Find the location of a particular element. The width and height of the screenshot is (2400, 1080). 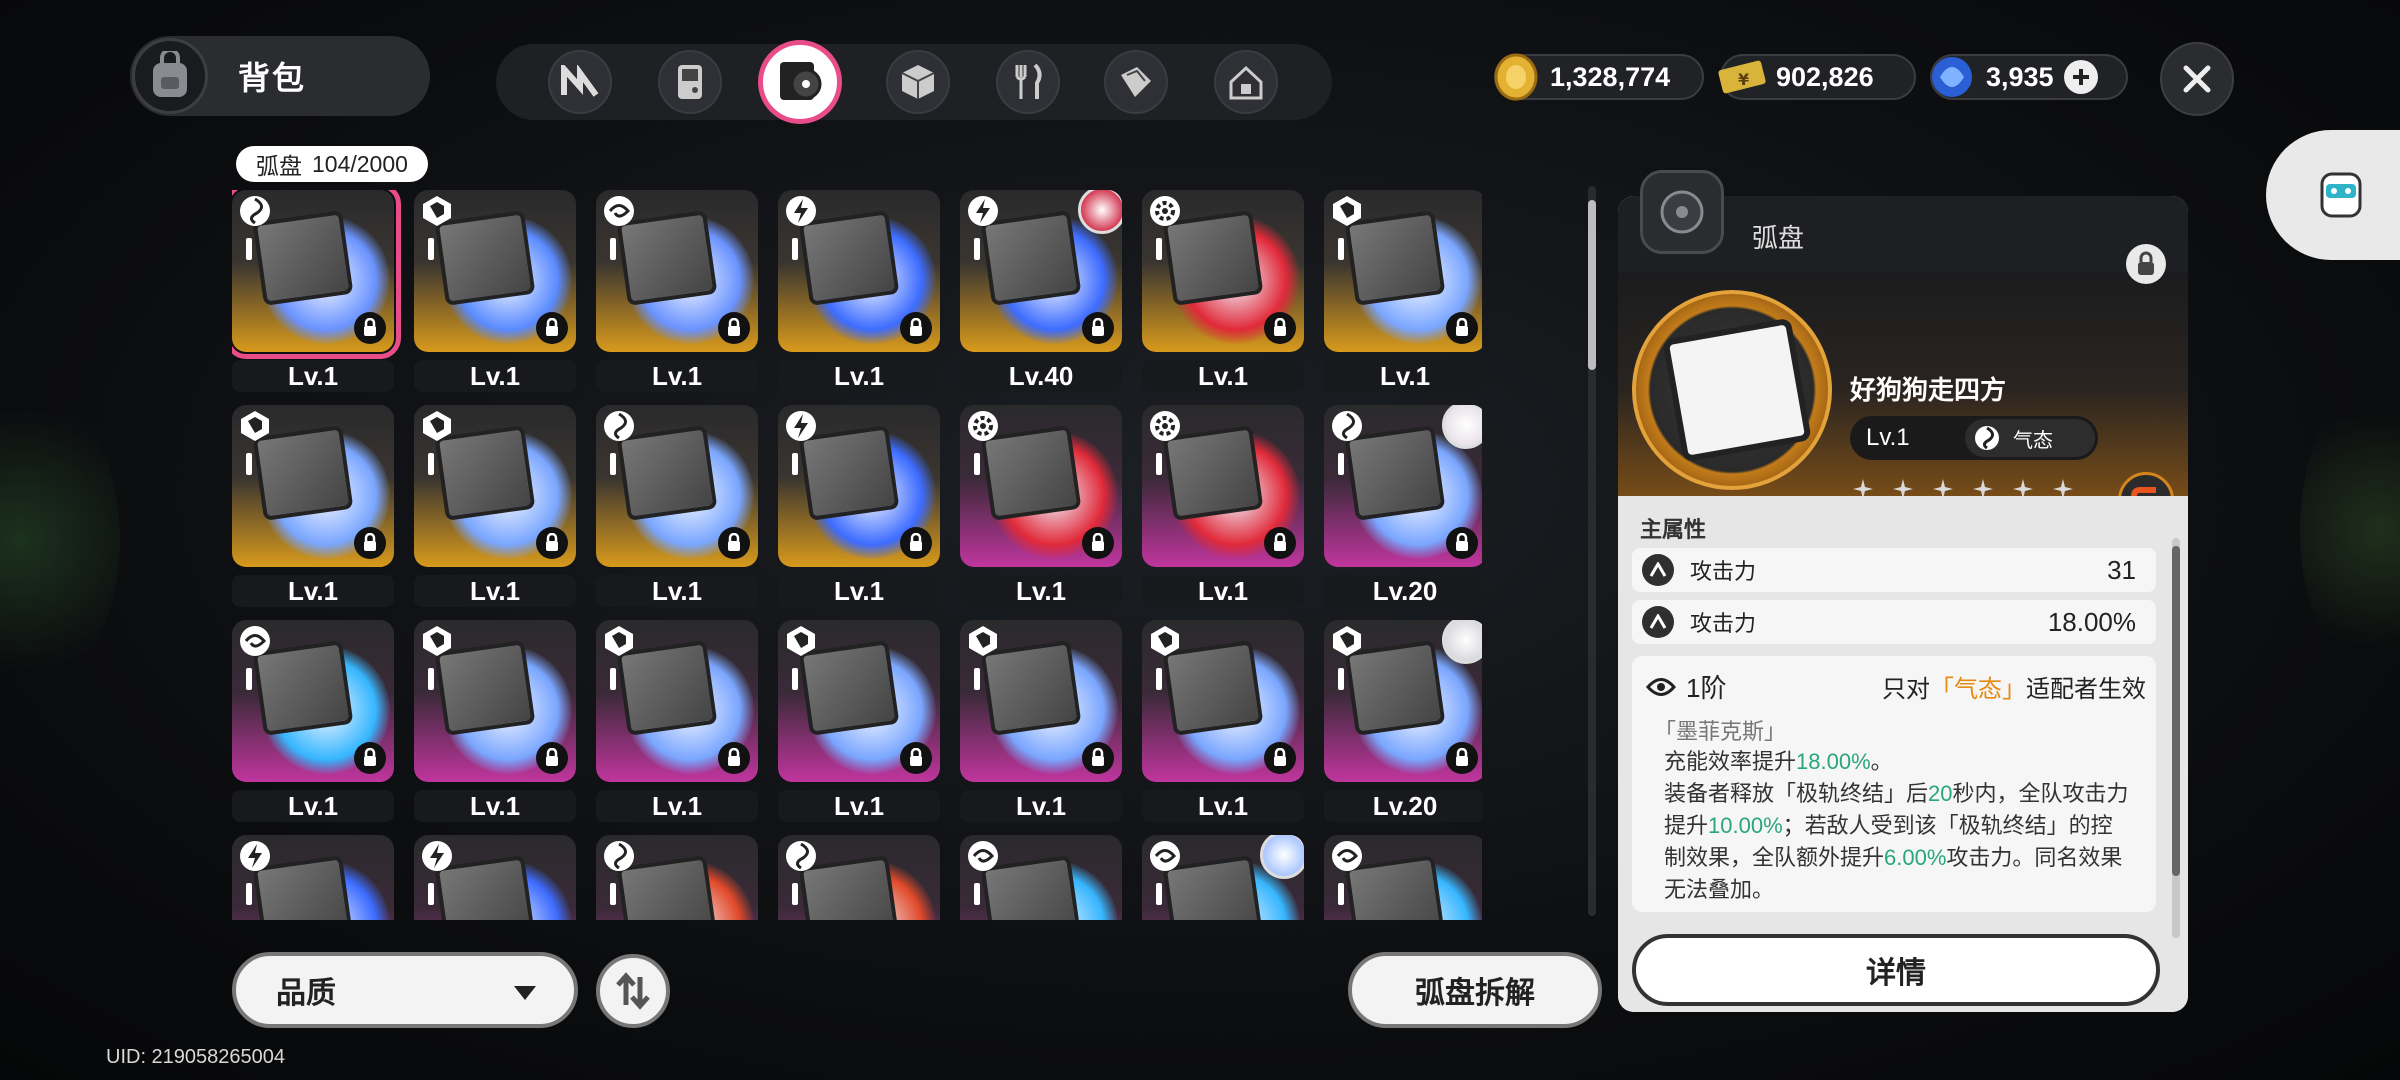

side-assistant-button is located at coordinates (2333, 195).